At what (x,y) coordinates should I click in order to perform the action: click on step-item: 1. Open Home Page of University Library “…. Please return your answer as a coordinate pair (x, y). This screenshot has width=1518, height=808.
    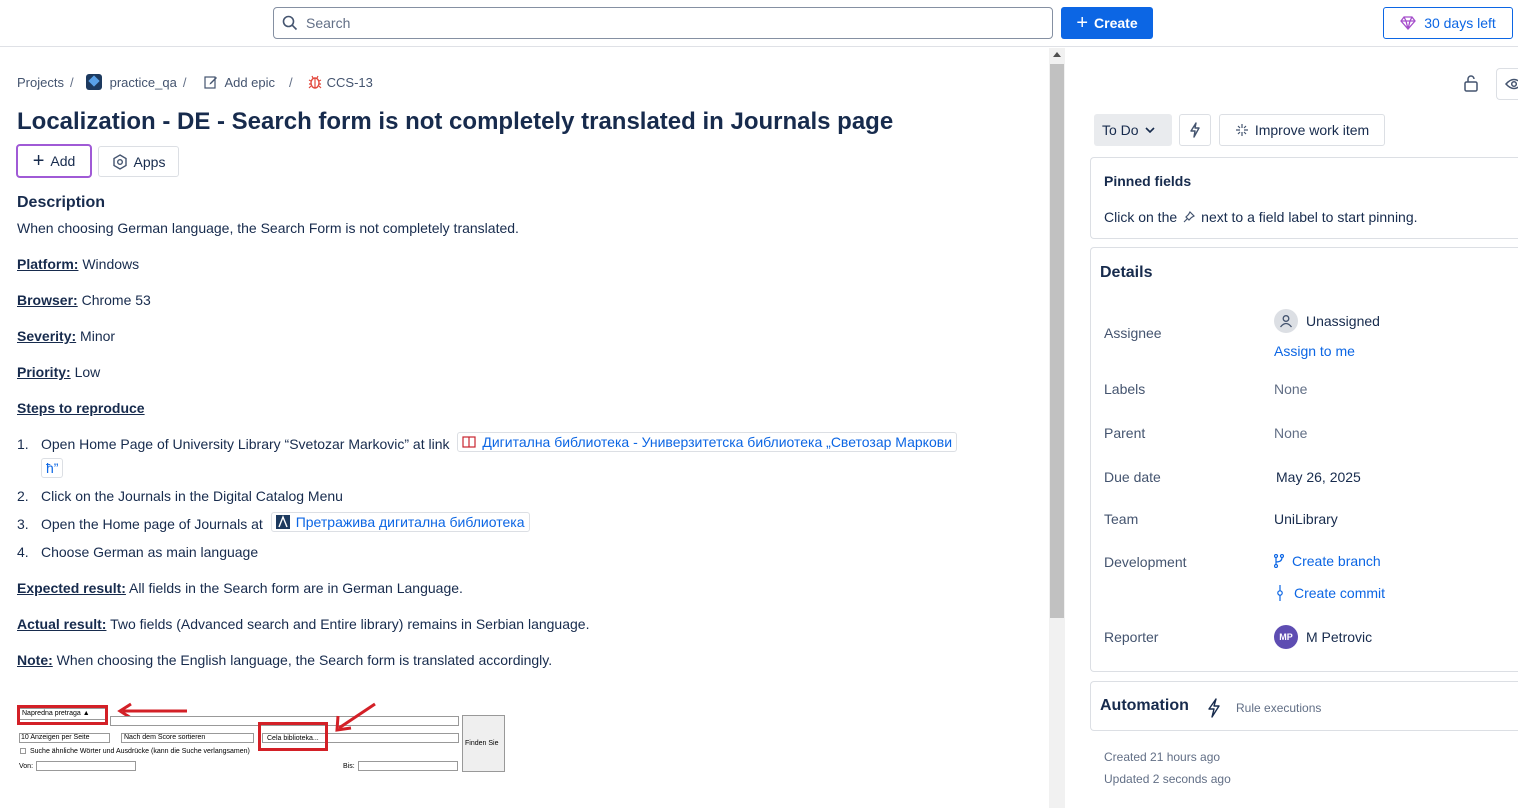
    Looking at the image, I should click on (487, 442).